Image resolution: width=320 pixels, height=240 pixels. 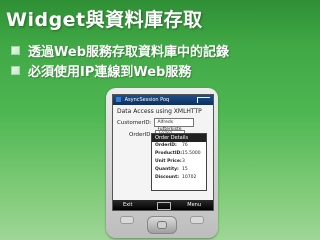 What do you see at coordinates (168, 161) in the screenshot?
I see `detail-key: Unit Price:` at bounding box center [168, 161].